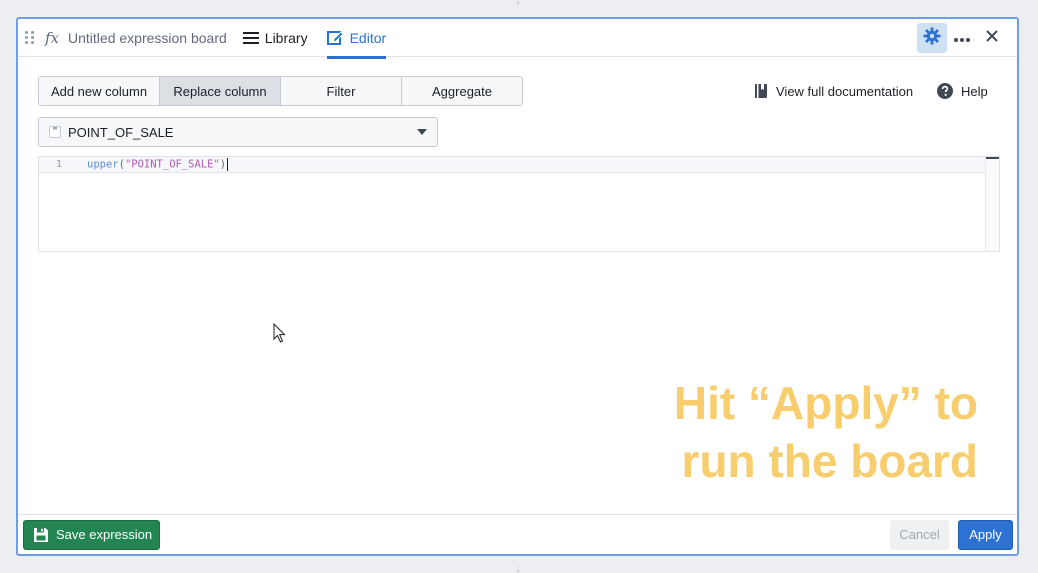  What do you see at coordinates (368, 37) in the screenshot?
I see `tab-editor-label: Editor` at bounding box center [368, 37].